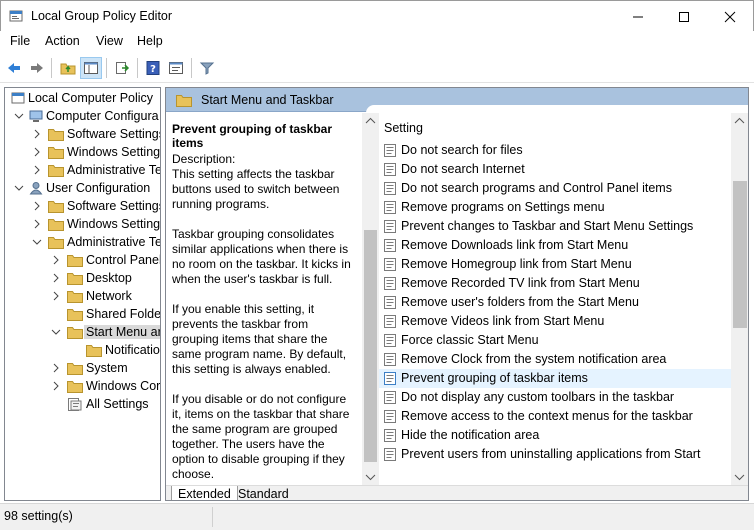 This screenshot has height=530, width=754. What do you see at coordinates (104, 224) in the screenshot?
I see `tree-node-uc-windows-settings: Windows Setting` at bounding box center [104, 224].